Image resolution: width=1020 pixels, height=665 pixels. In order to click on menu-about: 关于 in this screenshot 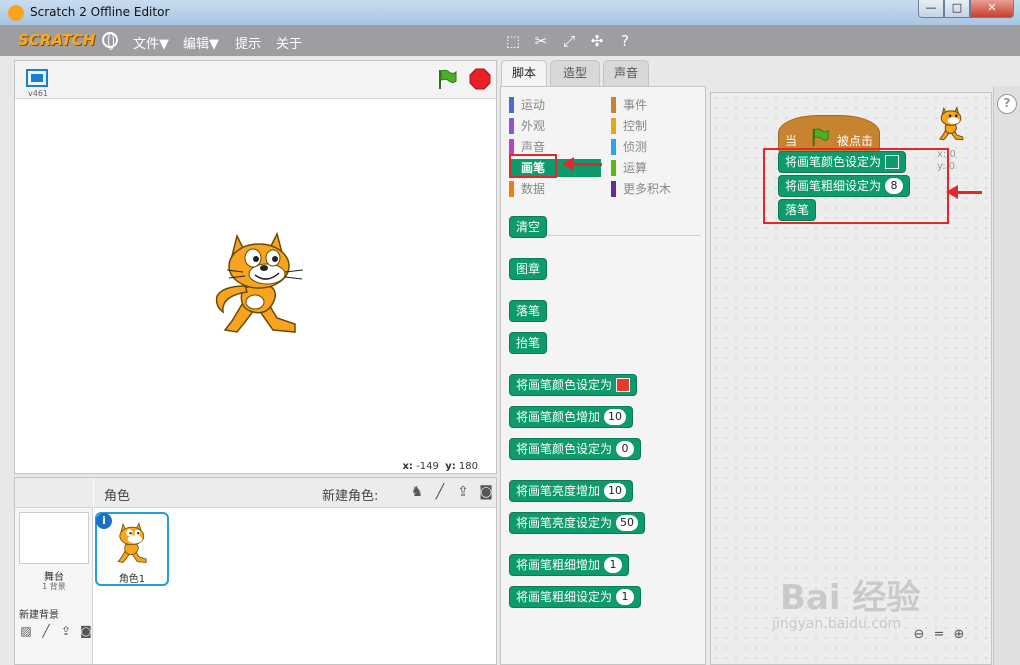, I will do `click(289, 42)`.